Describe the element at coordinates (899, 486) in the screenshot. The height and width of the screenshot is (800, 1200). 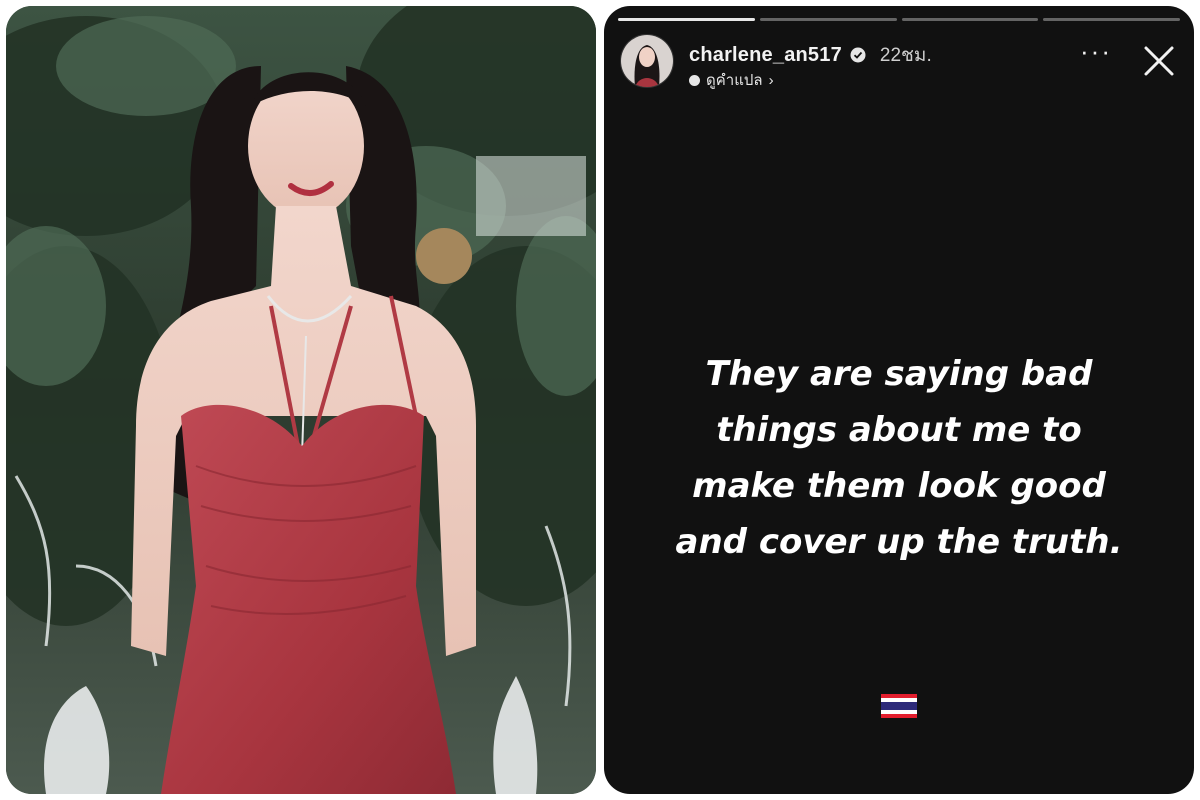
I see `story-text-line: make them look good` at that location.